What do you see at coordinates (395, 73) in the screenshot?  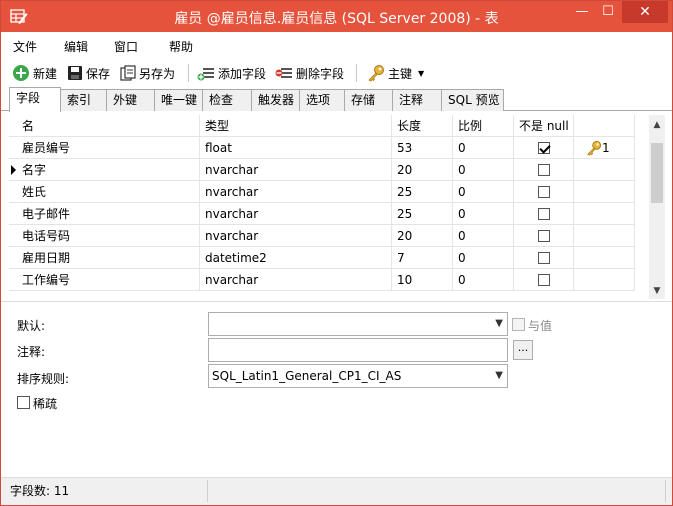 I see `primary-key-button: 主键 ▼` at bounding box center [395, 73].